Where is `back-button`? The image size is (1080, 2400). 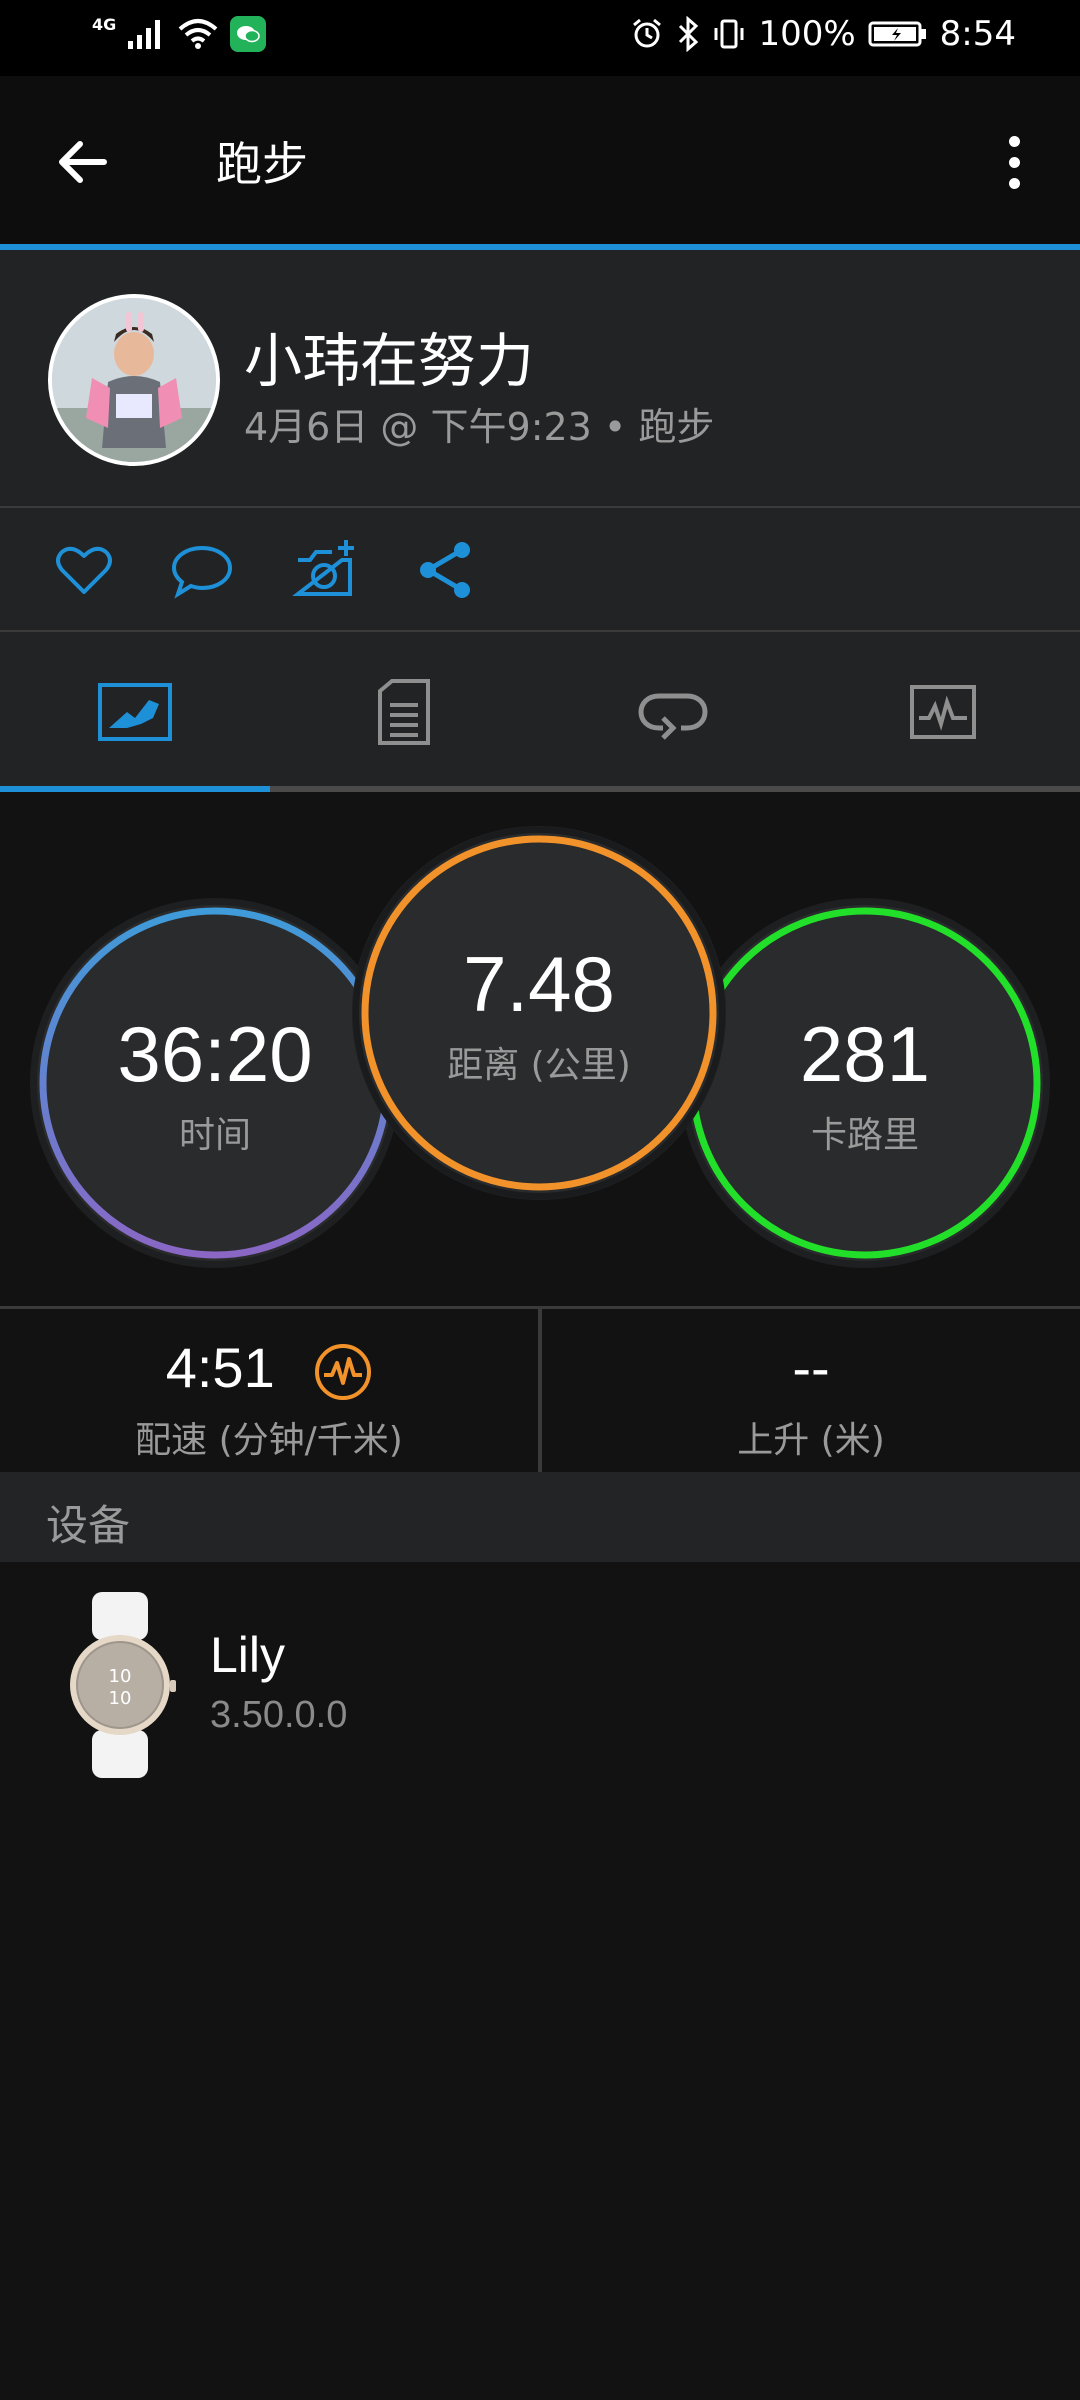 back-button is located at coordinates (84, 162).